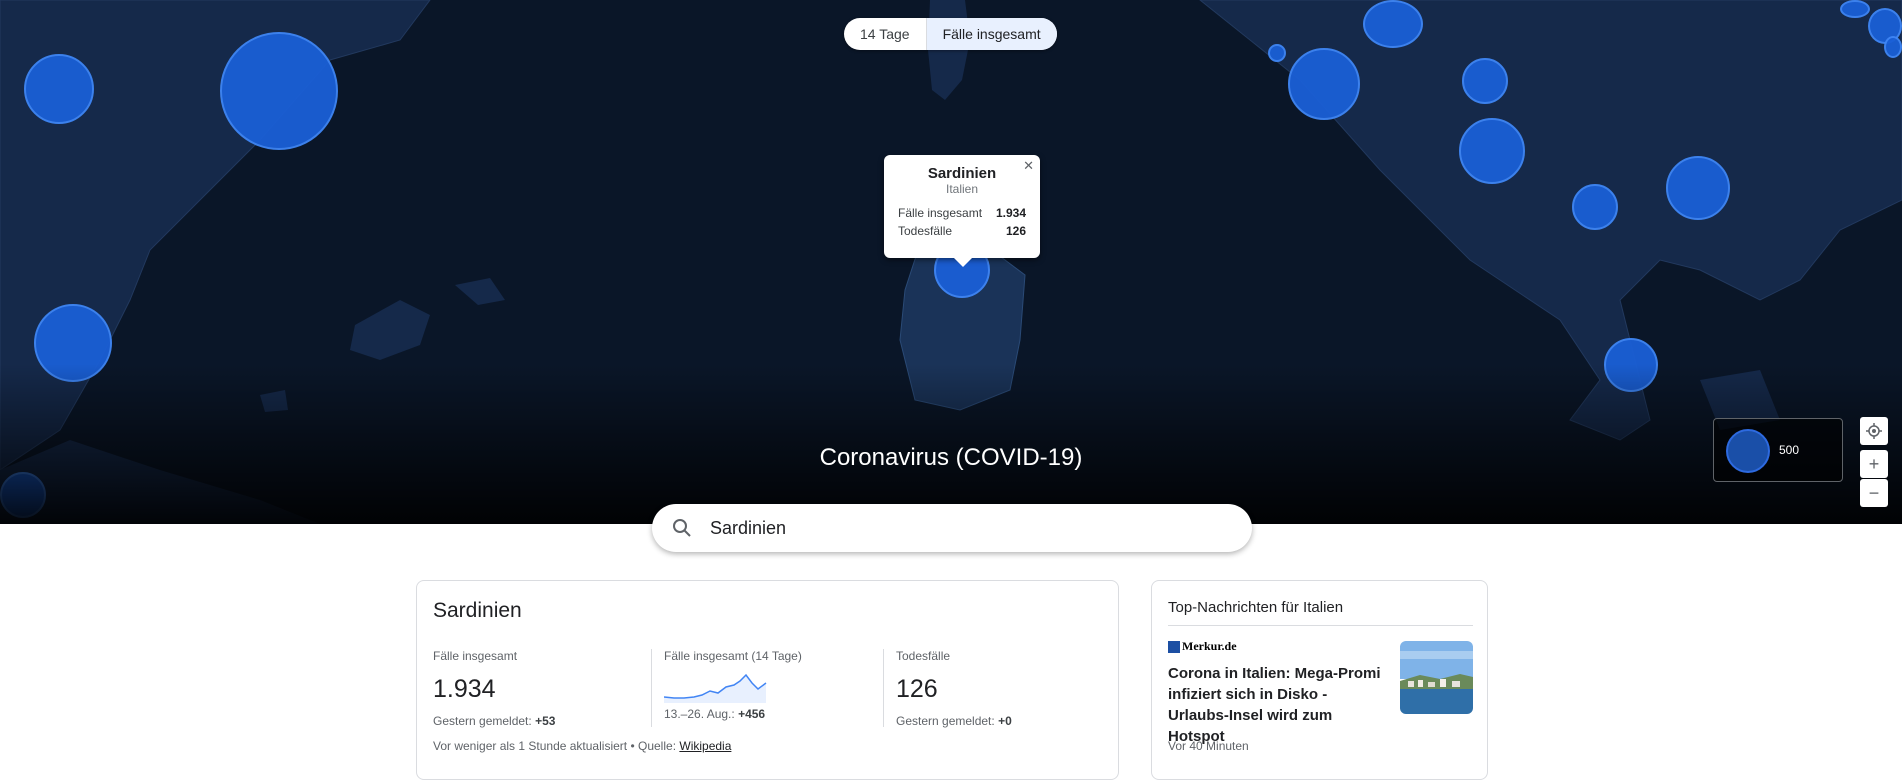  I want to click on page-title: Coronavirus (COVID-19), so click(951, 457).